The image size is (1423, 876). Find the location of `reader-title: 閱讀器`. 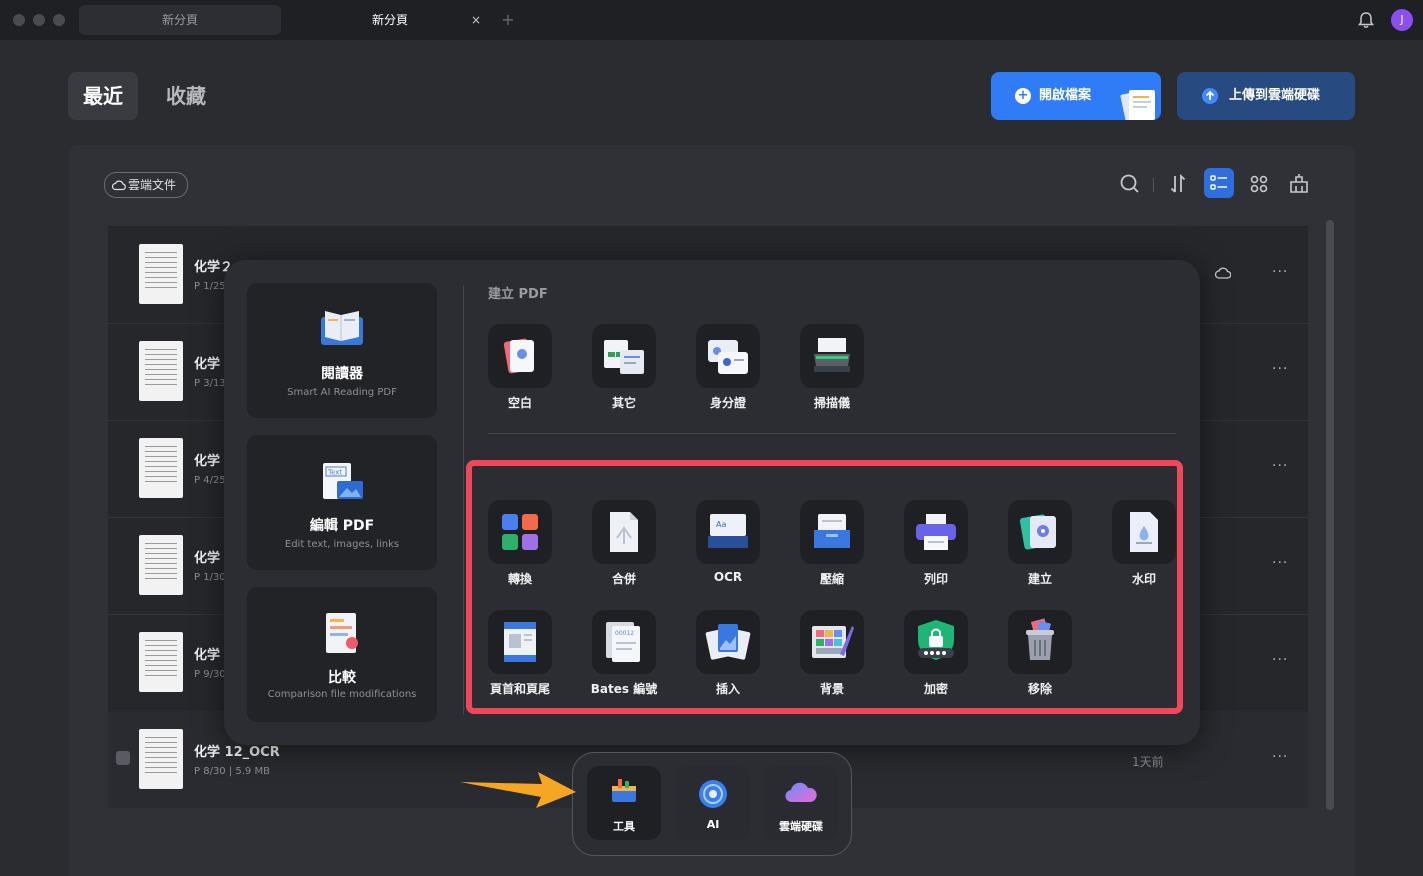

reader-title: 閱讀器 is located at coordinates (342, 374).